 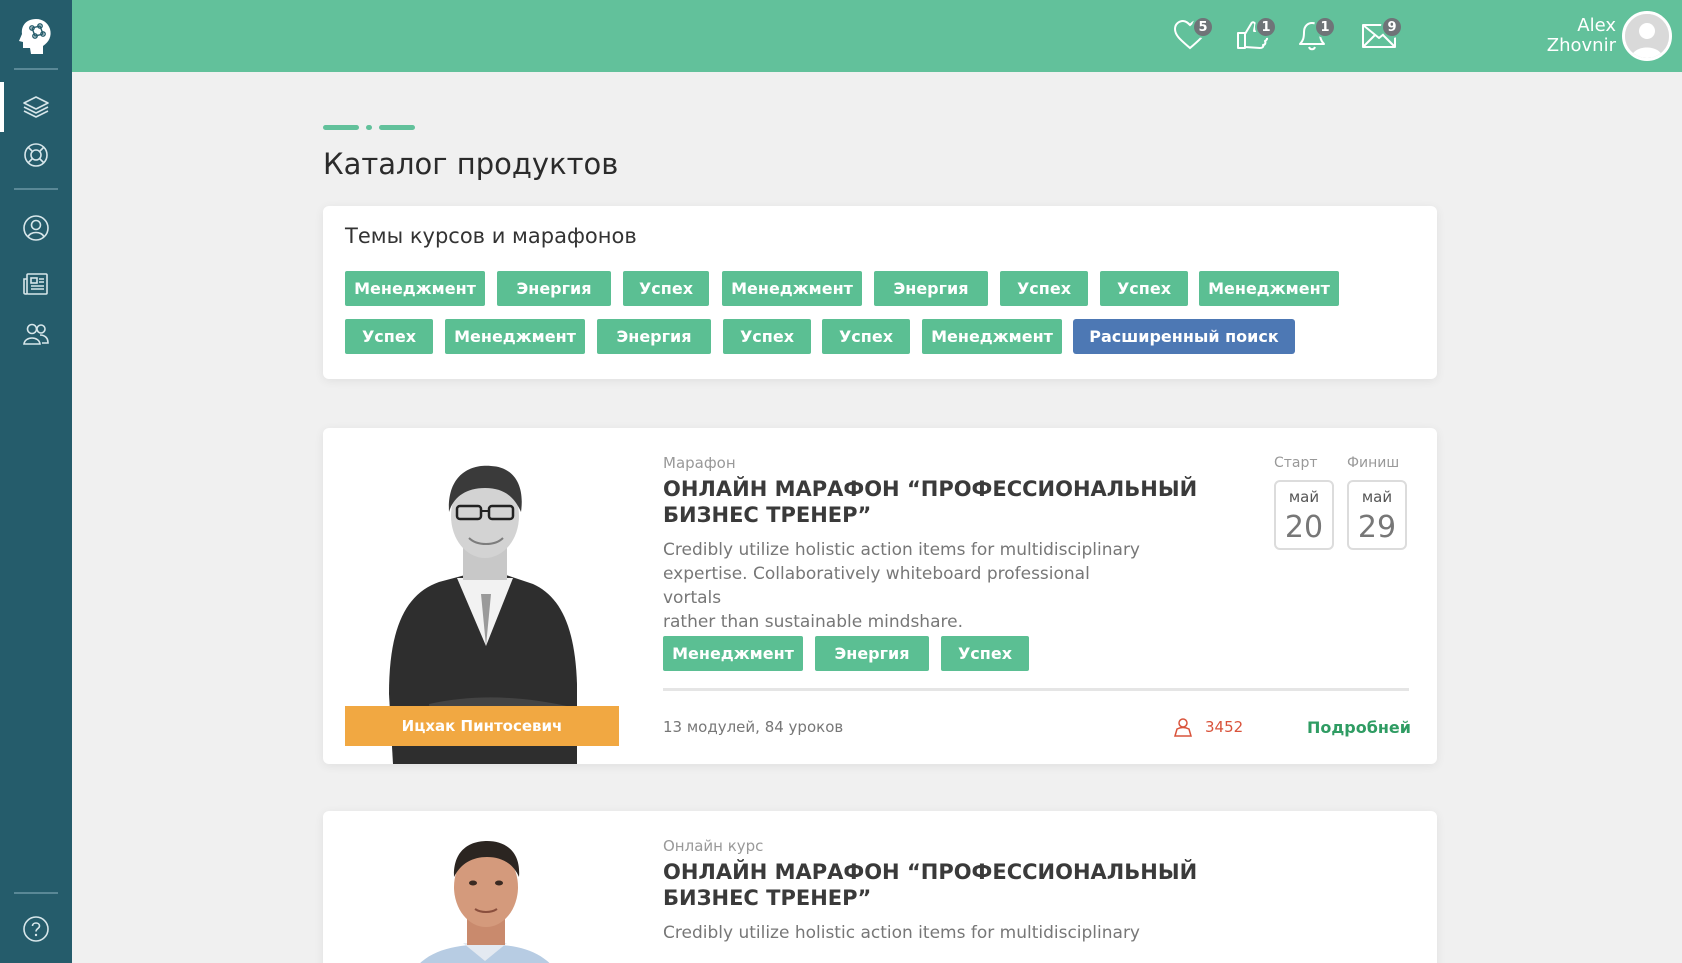 I want to click on likes-button: 1, so click(x=1256, y=35).